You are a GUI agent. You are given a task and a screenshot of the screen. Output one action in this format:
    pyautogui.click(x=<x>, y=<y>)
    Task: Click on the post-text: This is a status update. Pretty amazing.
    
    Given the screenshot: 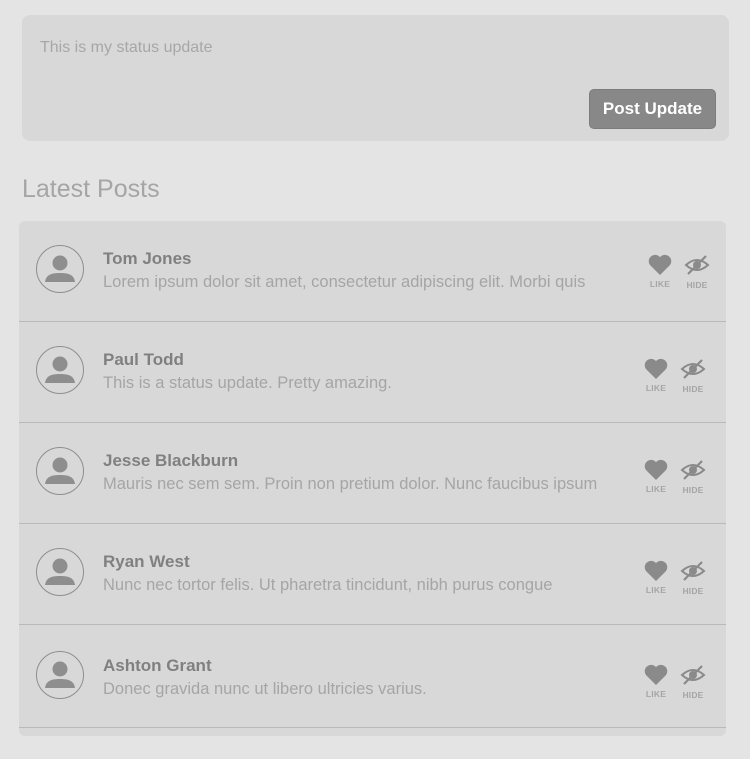 What is the action you would take?
    pyautogui.click(x=247, y=383)
    